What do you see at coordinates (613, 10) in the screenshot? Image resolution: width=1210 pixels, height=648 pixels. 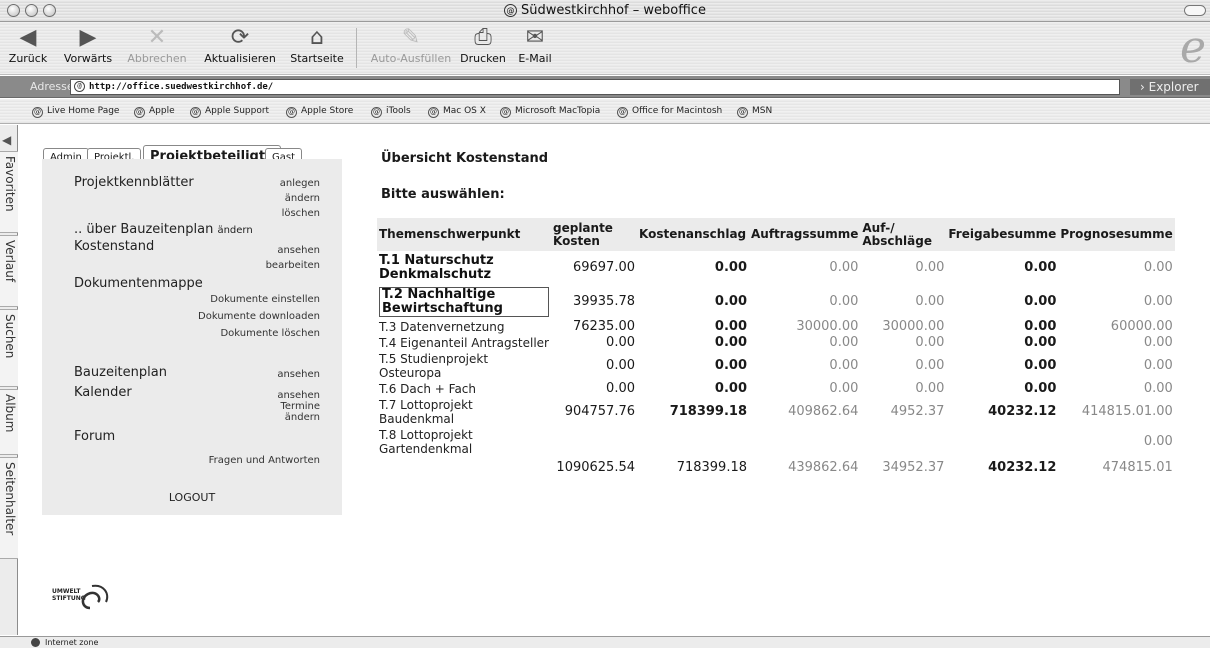 I see `window-title-text: Südwestkirchhof – weboffice` at bounding box center [613, 10].